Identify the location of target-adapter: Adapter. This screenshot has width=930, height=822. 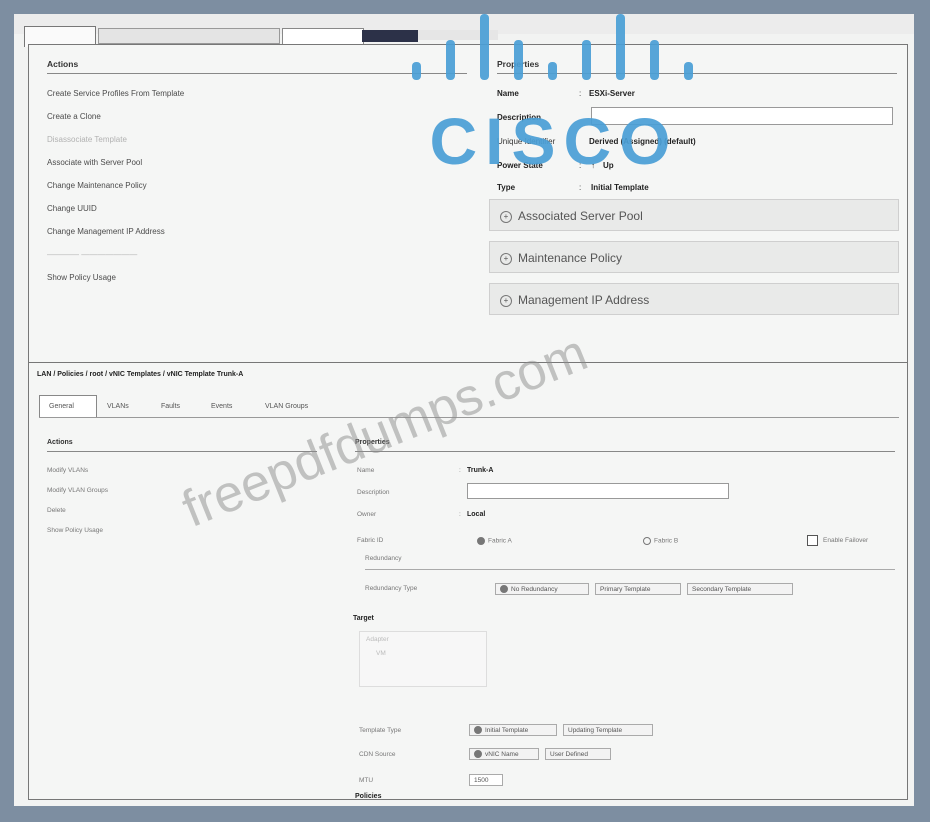
(377, 639).